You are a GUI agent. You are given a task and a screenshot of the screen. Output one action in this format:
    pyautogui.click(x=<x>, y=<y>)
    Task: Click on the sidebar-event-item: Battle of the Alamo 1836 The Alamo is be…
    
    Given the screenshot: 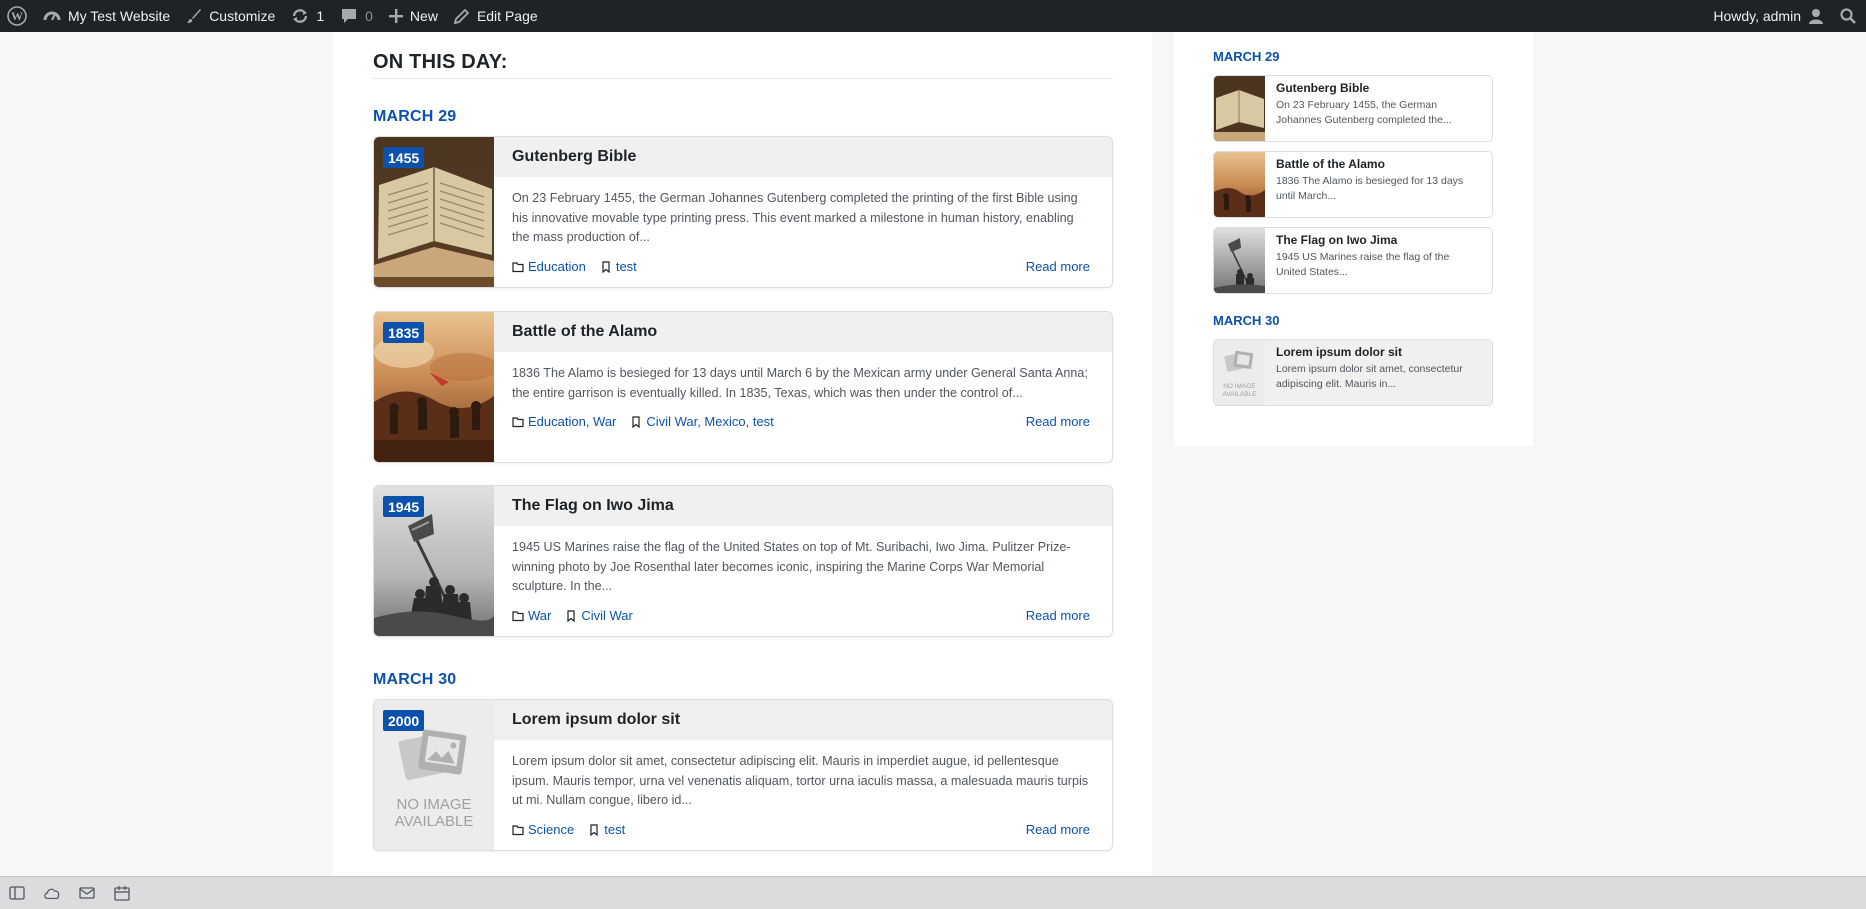 What is the action you would take?
    pyautogui.click(x=1353, y=184)
    